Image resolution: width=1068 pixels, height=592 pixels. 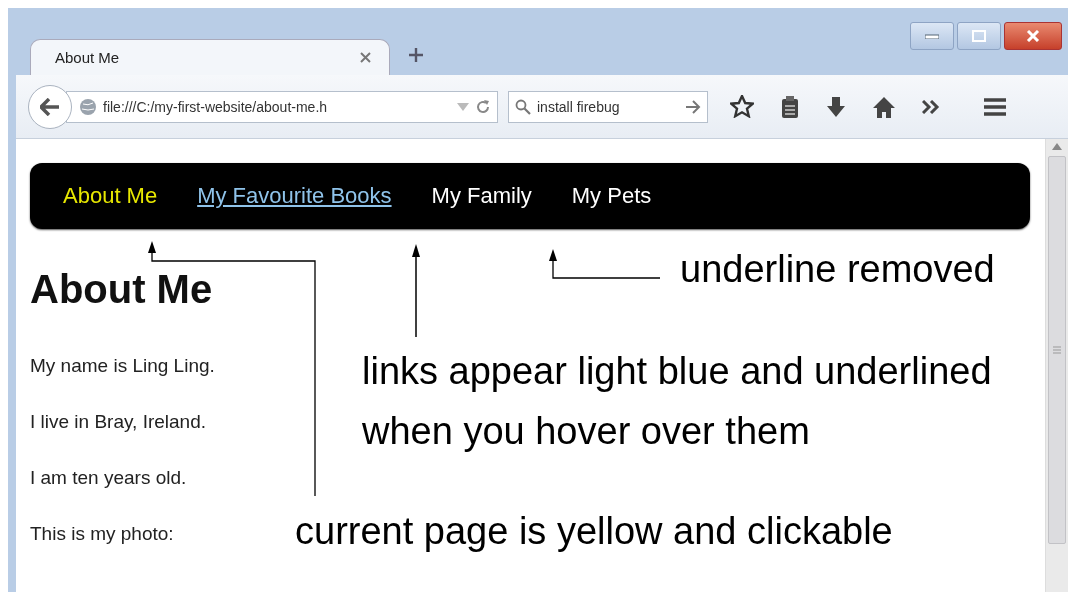 What do you see at coordinates (1057, 350) in the screenshot?
I see `scrollbar-thumb` at bounding box center [1057, 350].